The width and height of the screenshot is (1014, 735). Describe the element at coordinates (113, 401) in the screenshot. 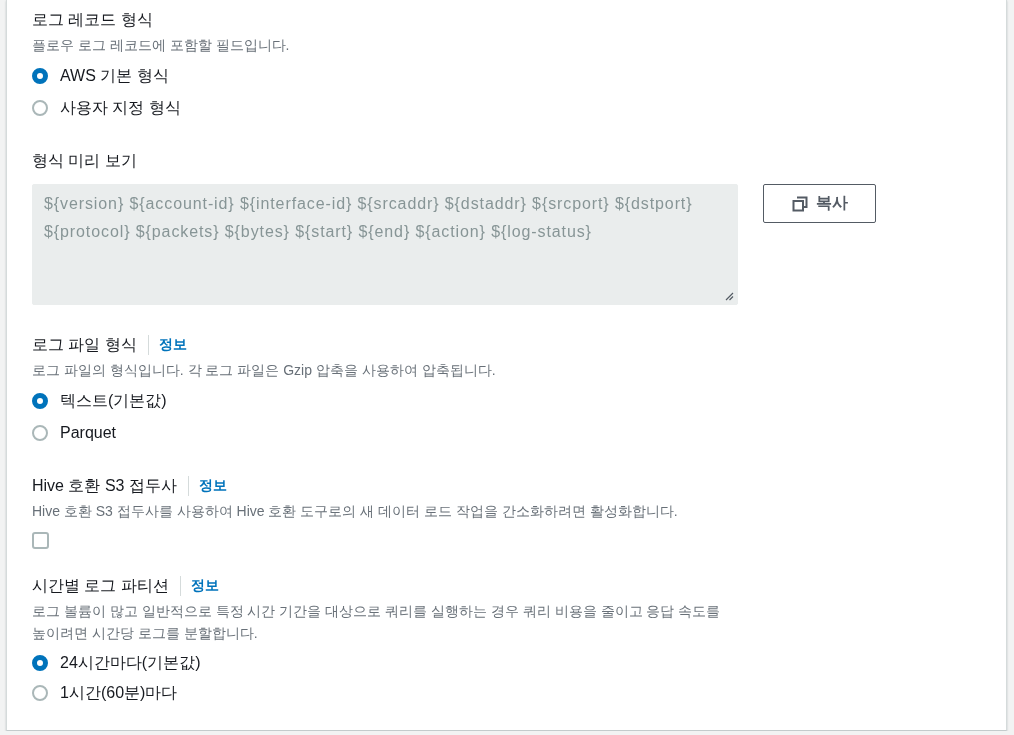

I see `option-label: 텍스트(기본값)` at that location.